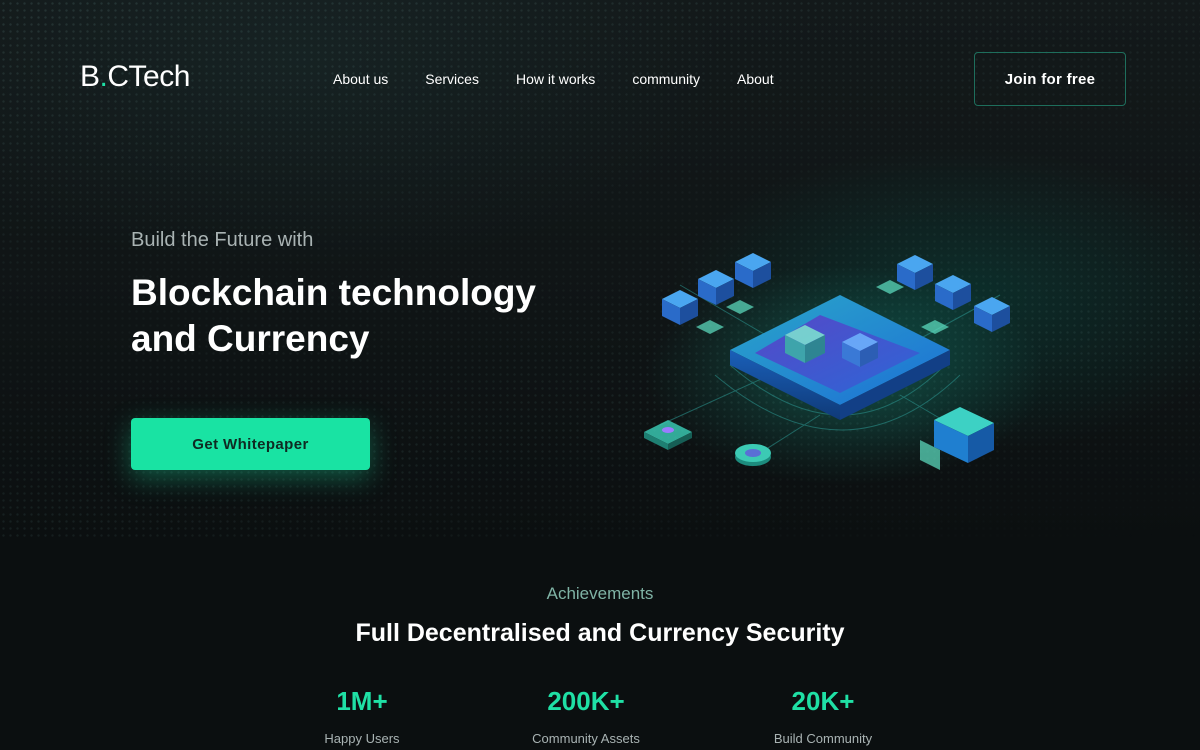  Describe the element at coordinates (250, 444) in the screenshot. I see `get-whitepaper-button: Get Whitepaper` at that location.